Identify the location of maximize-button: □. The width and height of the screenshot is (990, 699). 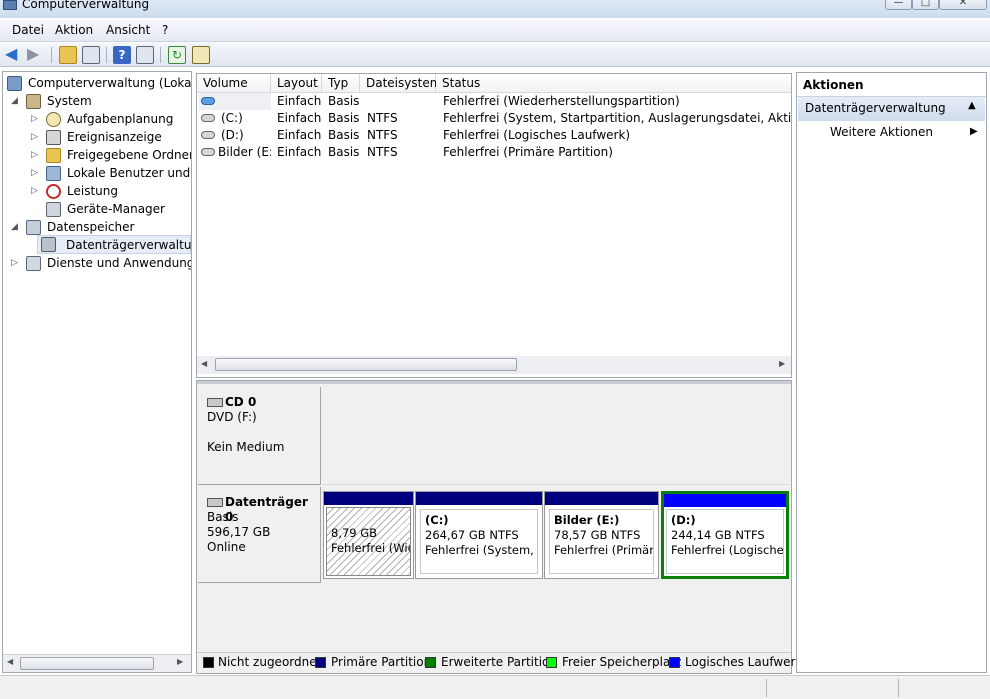
(925, 5).